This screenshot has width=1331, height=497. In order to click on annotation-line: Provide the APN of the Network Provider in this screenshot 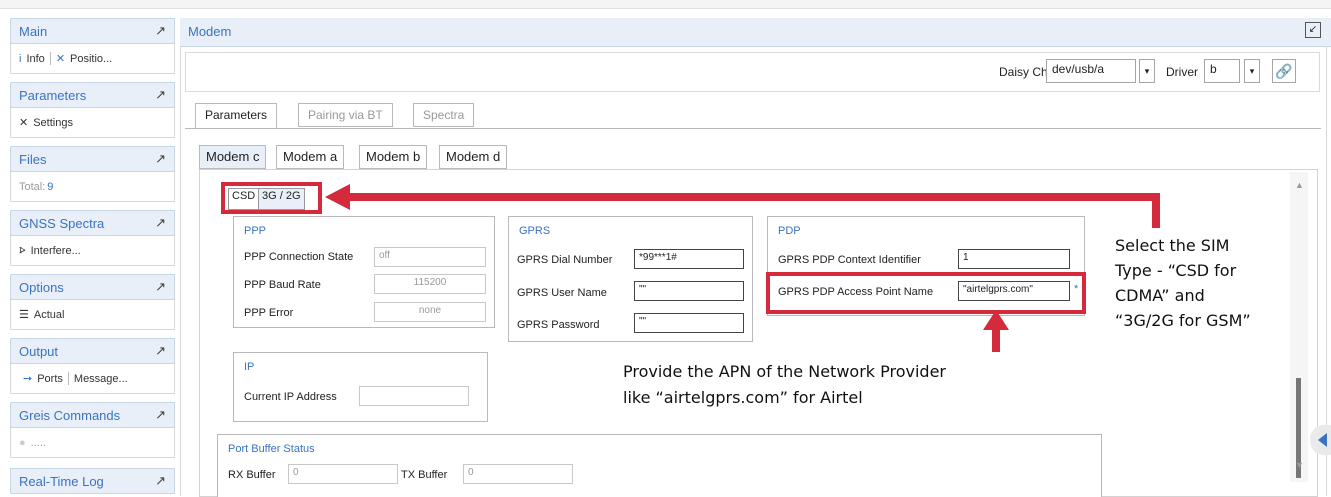, I will do `click(784, 371)`.